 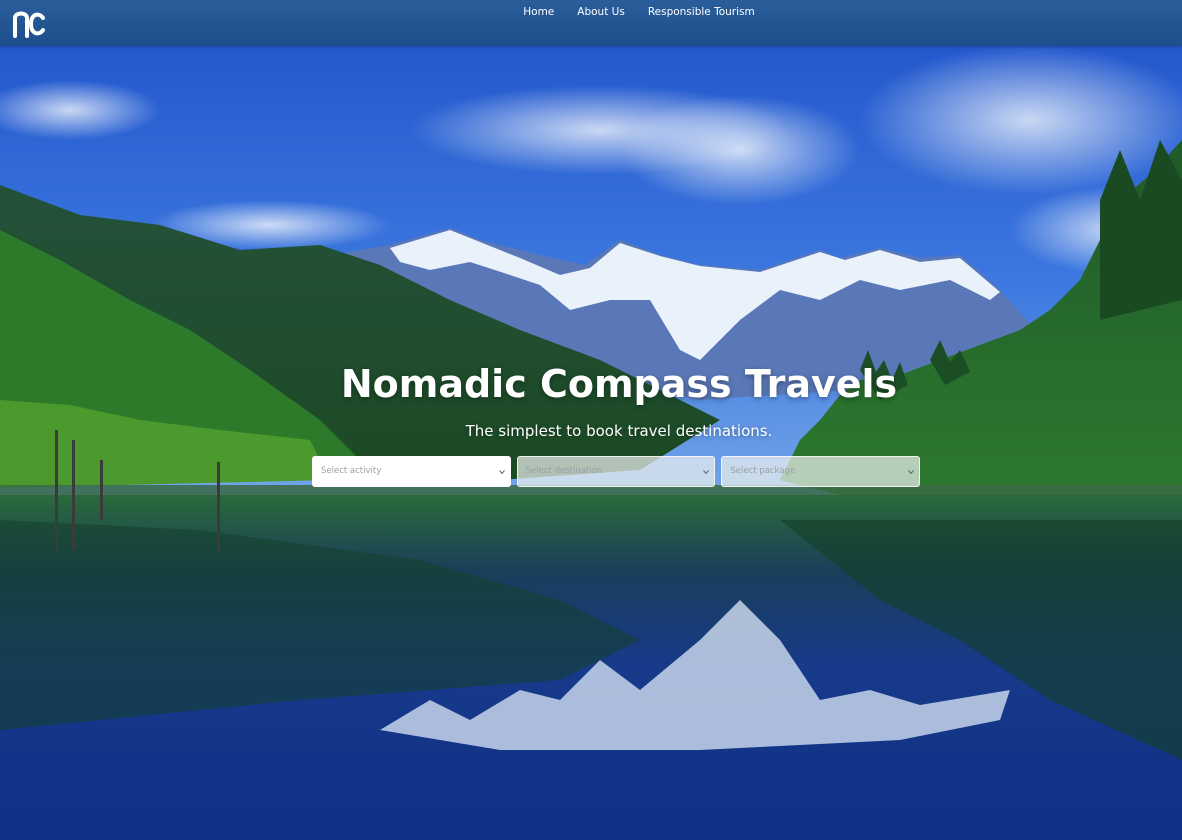 What do you see at coordinates (351, 471) in the screenshot?
I see `activity-select-placeholder: Select activity` at bounding box center [351, 471].